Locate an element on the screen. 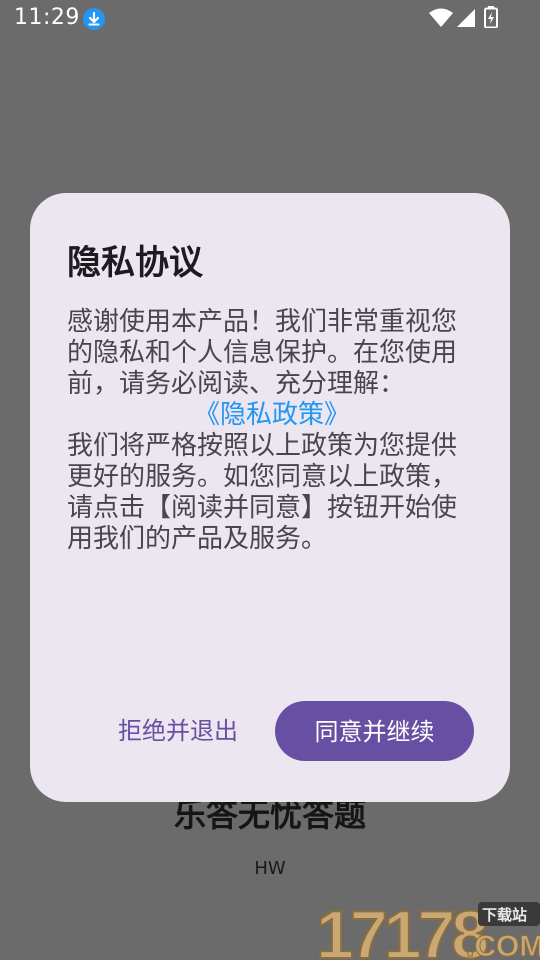 Image resolution: width=540 pixels, height=960 pixels. wifi-icon is located at coordinates (441, 17).